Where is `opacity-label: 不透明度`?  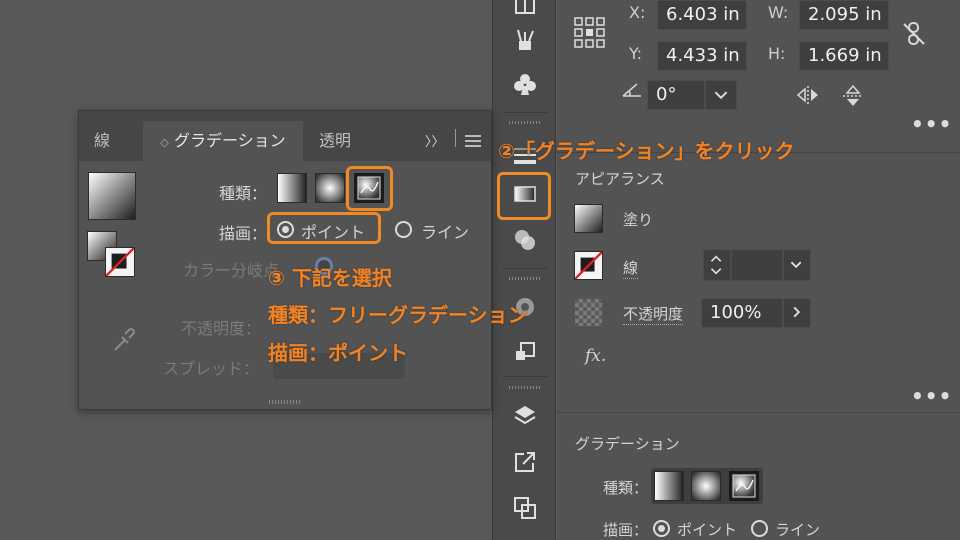 opacity-label: 不透明度 is located at coordinates (653, 314).